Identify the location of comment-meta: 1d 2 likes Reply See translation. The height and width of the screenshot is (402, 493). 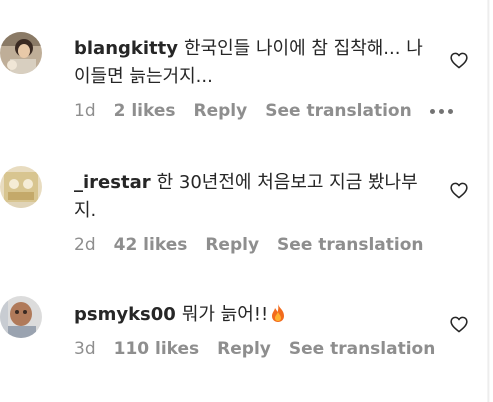
(263, 111).